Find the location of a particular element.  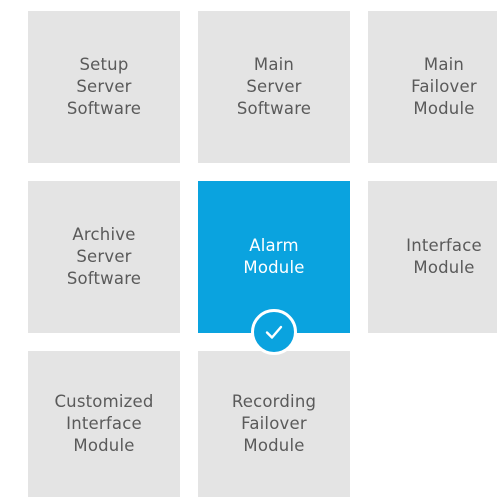

tile-label: Interface Module is located at coordinates (444, 257).